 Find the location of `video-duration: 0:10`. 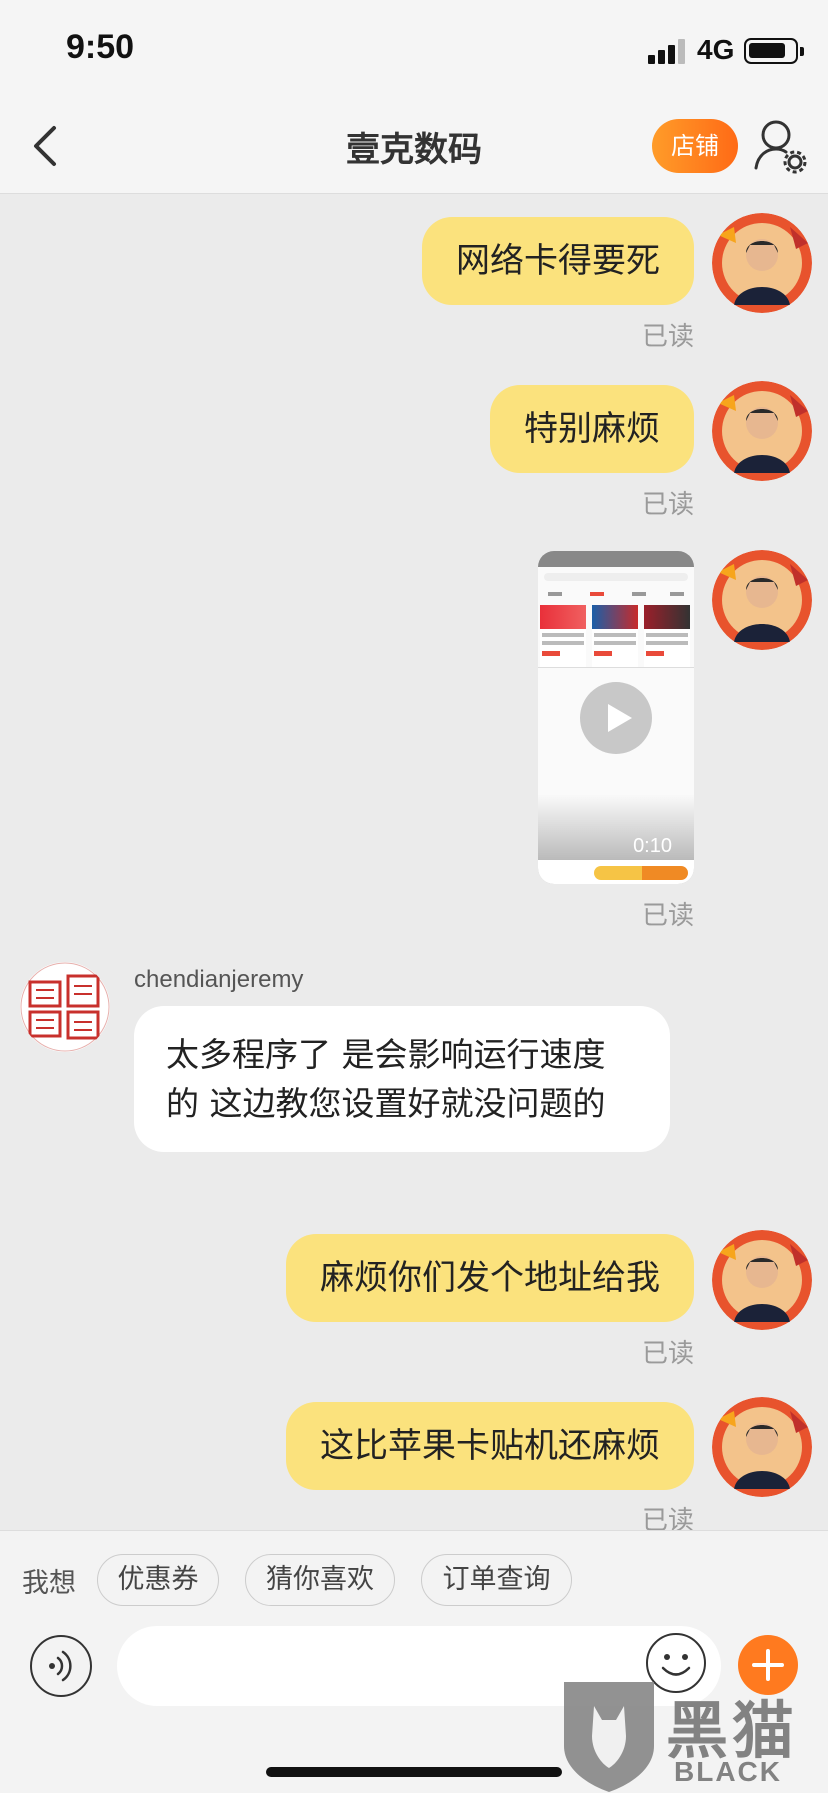

video-duration: 0:10 is located at coordinates (652, 846).